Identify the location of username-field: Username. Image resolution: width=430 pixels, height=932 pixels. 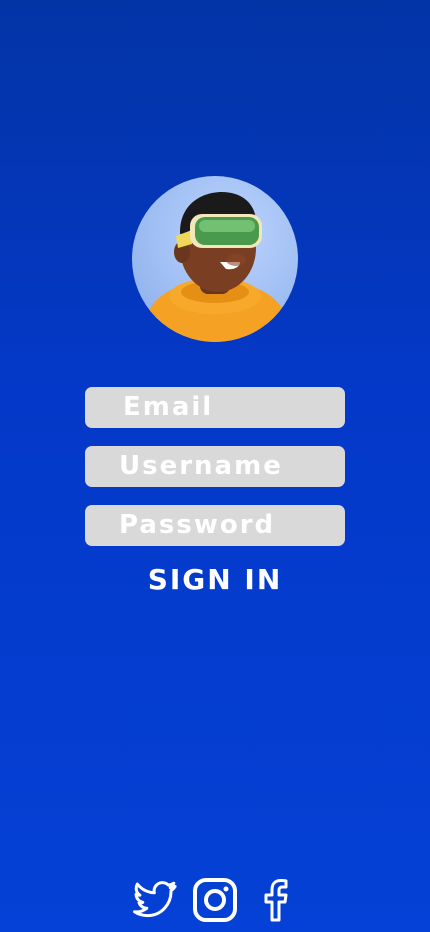
(215, 466).